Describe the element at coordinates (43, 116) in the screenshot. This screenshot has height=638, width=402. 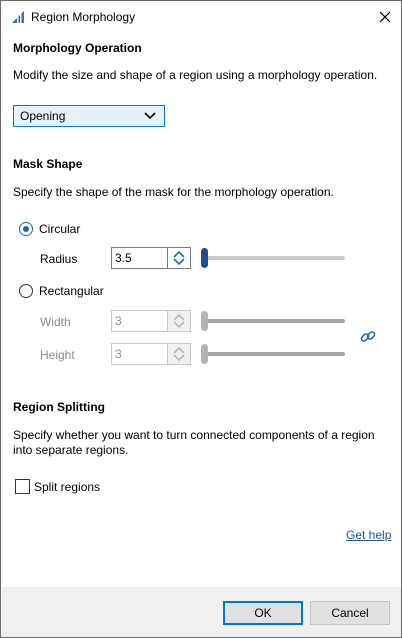
I see `operation-dropdown-value: Opening` at that location.